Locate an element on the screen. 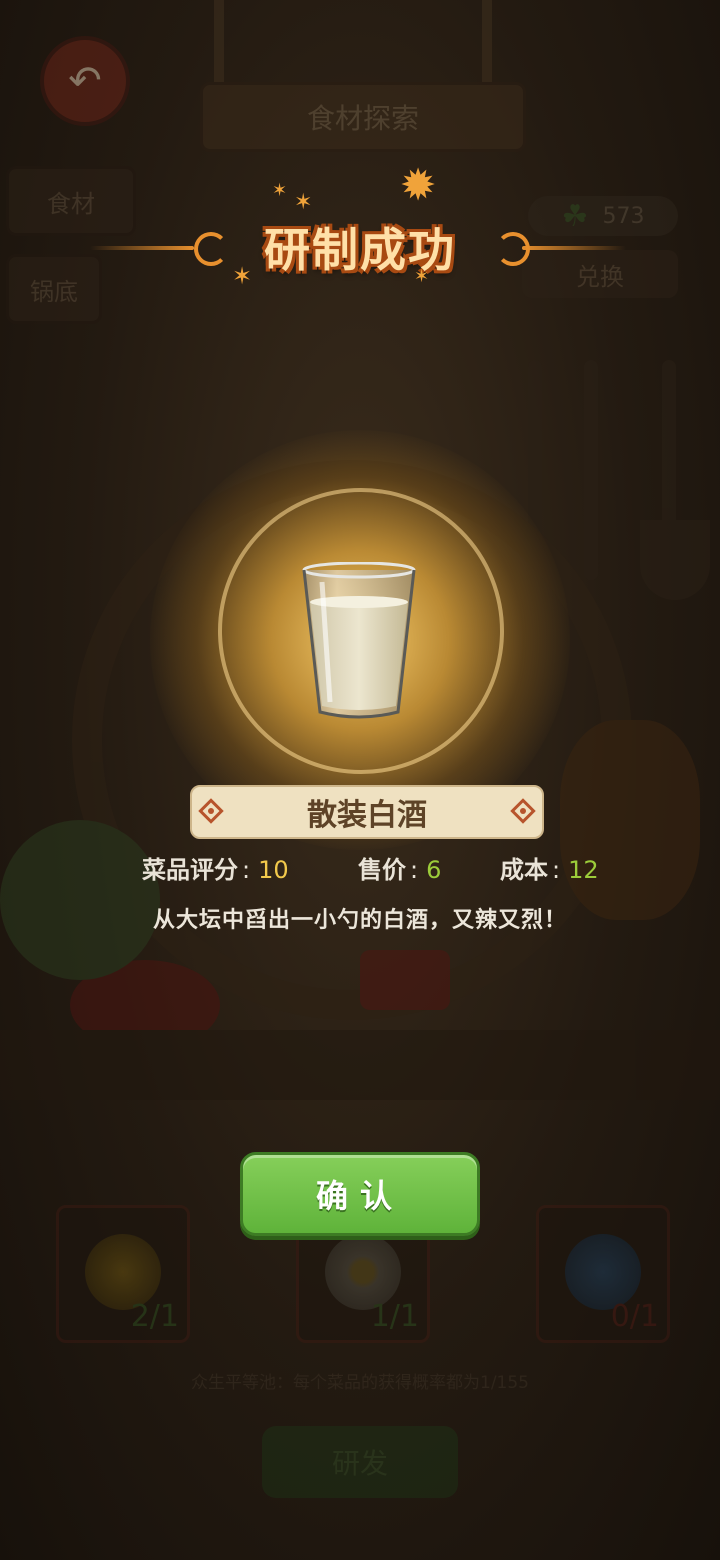 The height and width of the screenshot is (1560, 720). stat-value: 12 is located at coordinates (583, 870).